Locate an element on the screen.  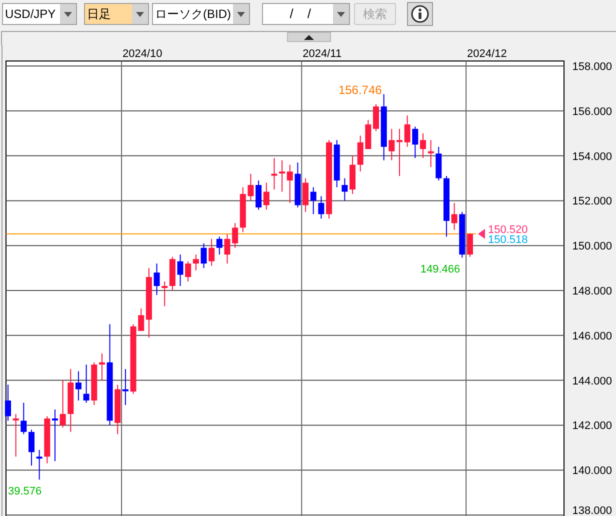
caret-icon is located at coordinates (309, 37).